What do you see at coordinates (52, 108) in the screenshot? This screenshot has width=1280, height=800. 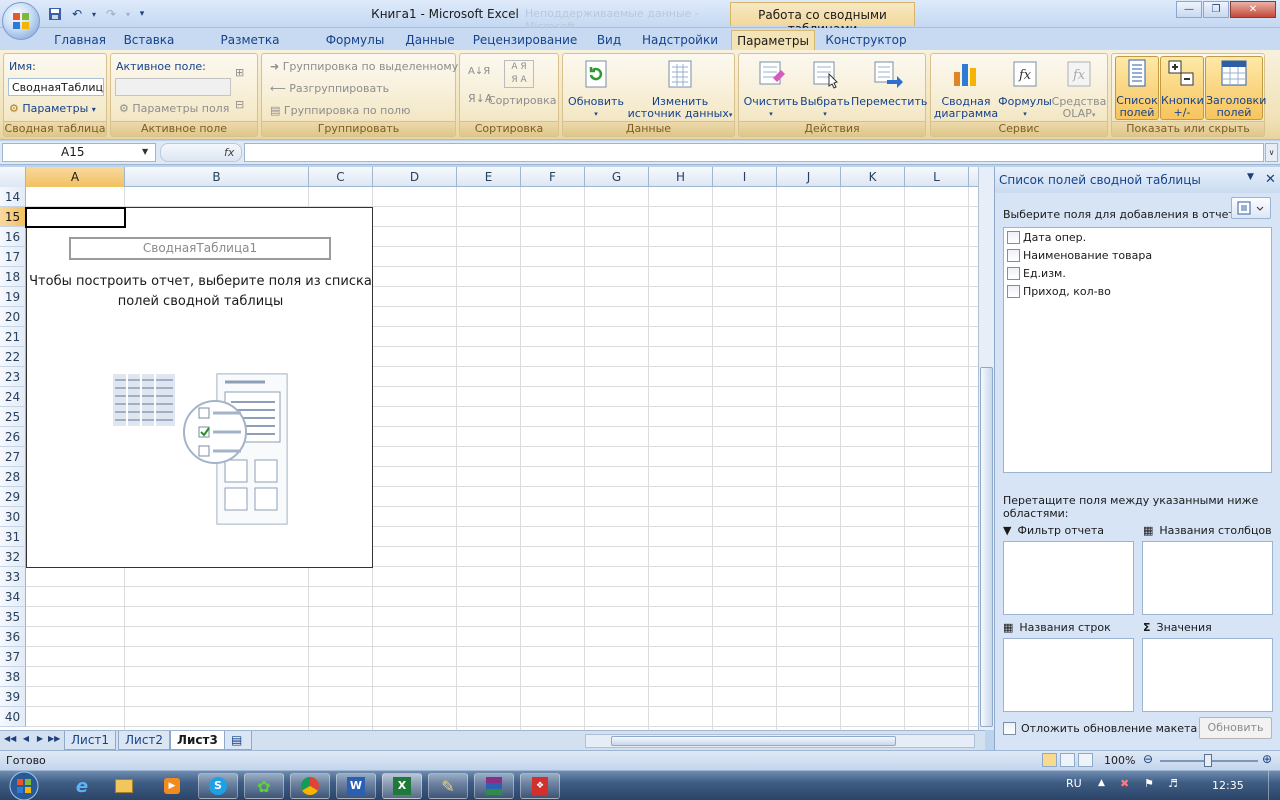 I see `pivot-options-button: ⚙ Параметры ▾` at bounding box center [52, 108].